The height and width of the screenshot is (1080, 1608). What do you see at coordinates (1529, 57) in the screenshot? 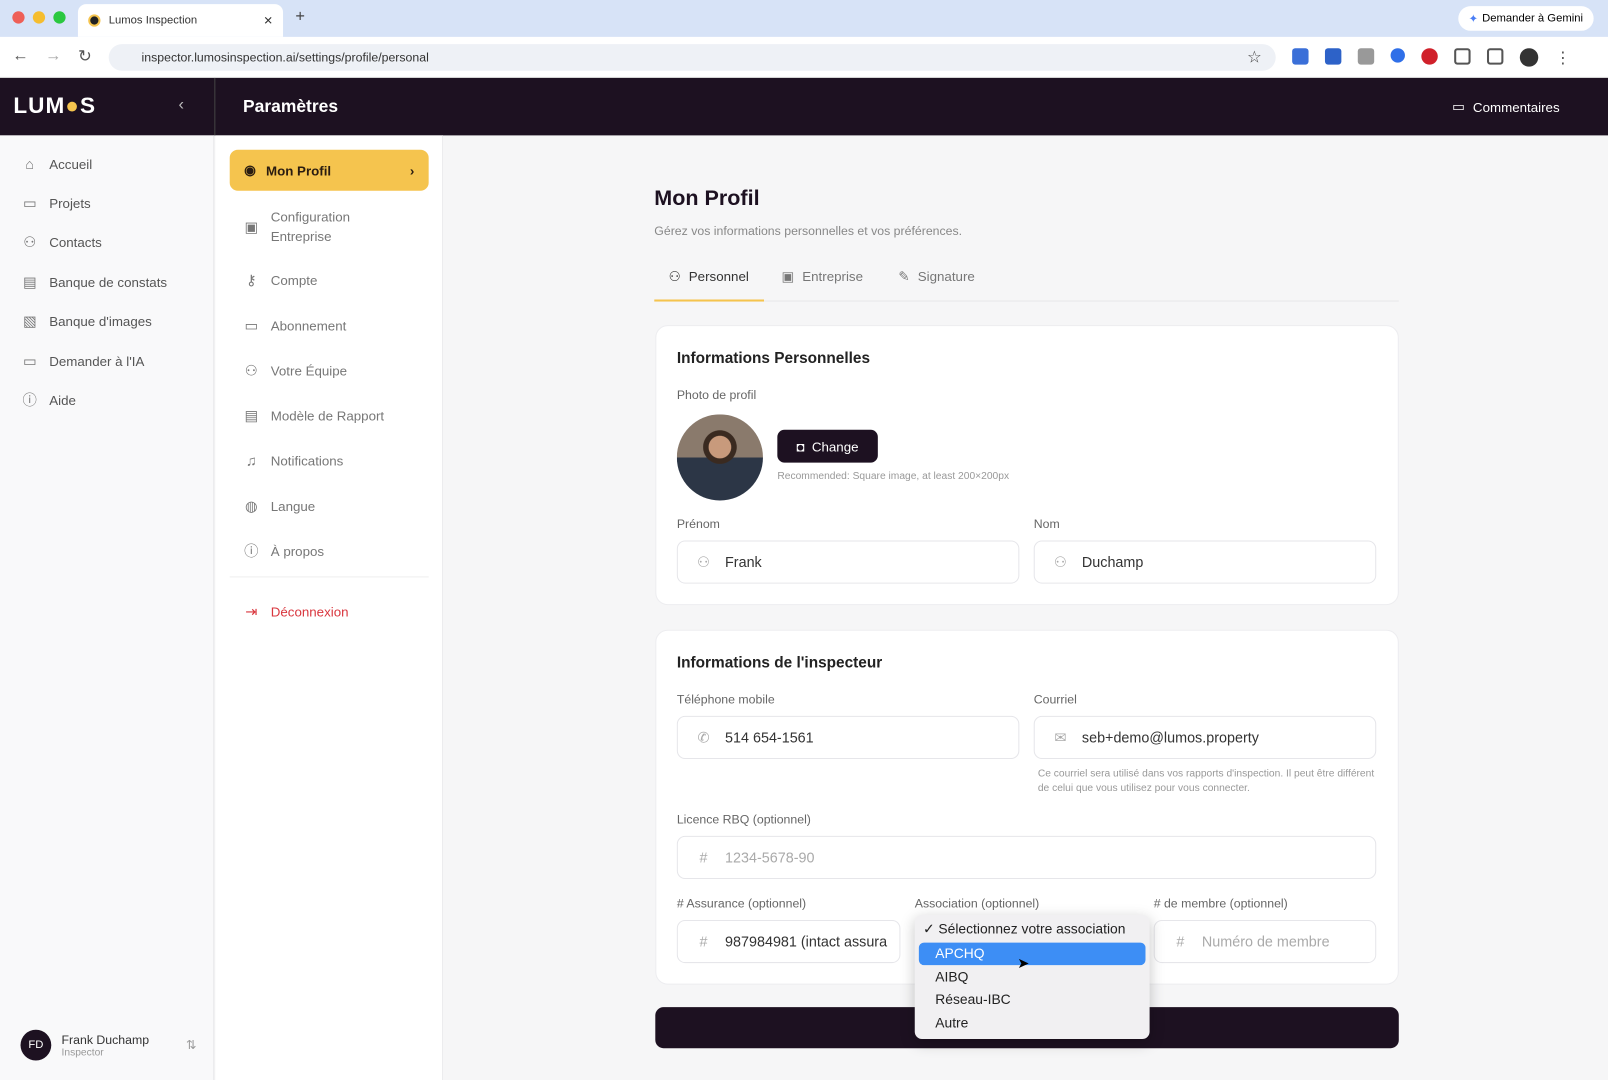
I see `profile-avatar-icon` at bounding box center [1529, 57].